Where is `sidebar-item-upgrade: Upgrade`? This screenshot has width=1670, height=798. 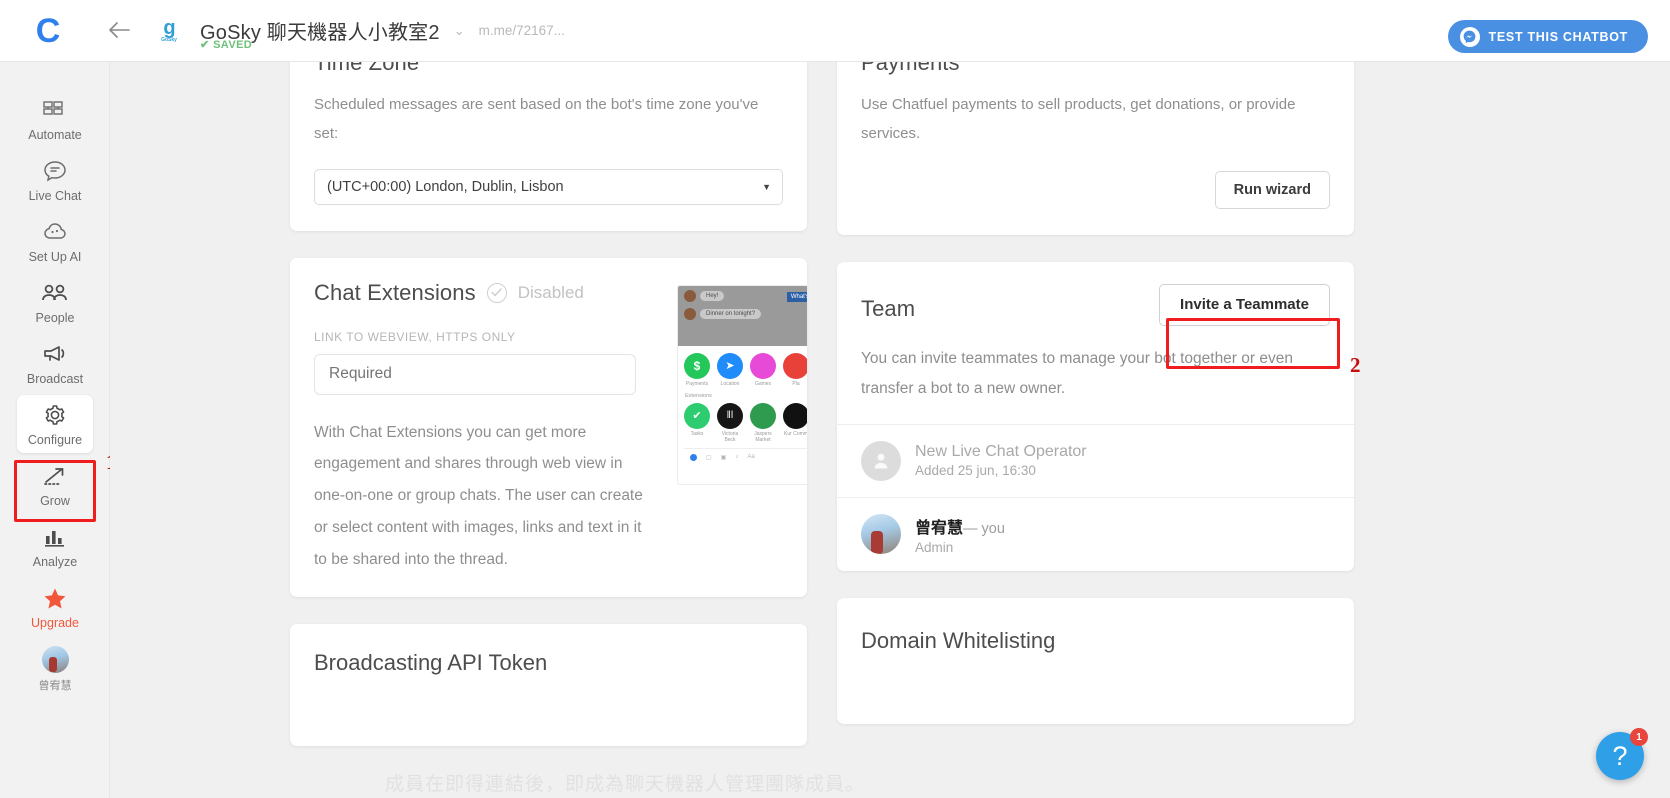 sidebar-item-upgrade: Upgrade is located at coordinates (55, 606).